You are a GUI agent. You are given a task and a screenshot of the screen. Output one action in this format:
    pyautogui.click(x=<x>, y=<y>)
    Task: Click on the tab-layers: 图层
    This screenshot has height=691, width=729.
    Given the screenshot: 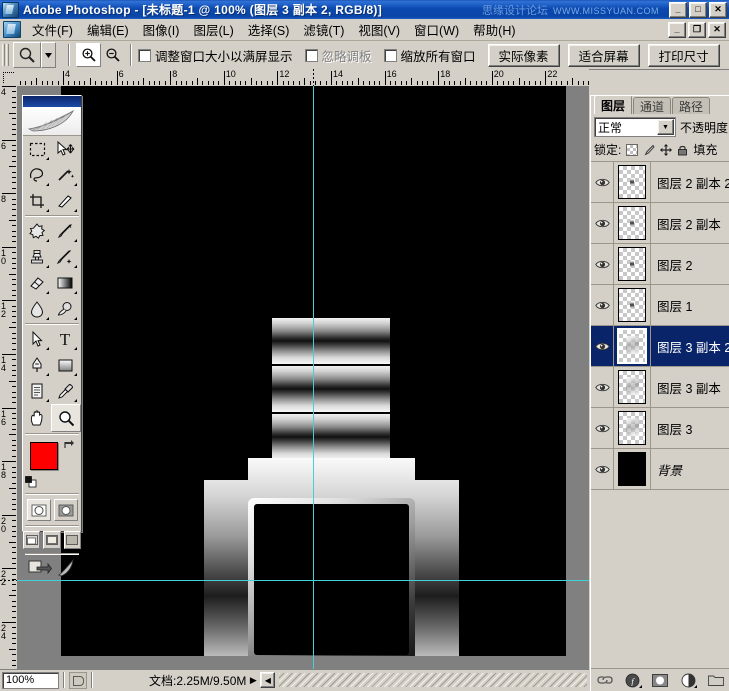 What is the action you would take?
    pyautogui.click(x=613, y=104)
    